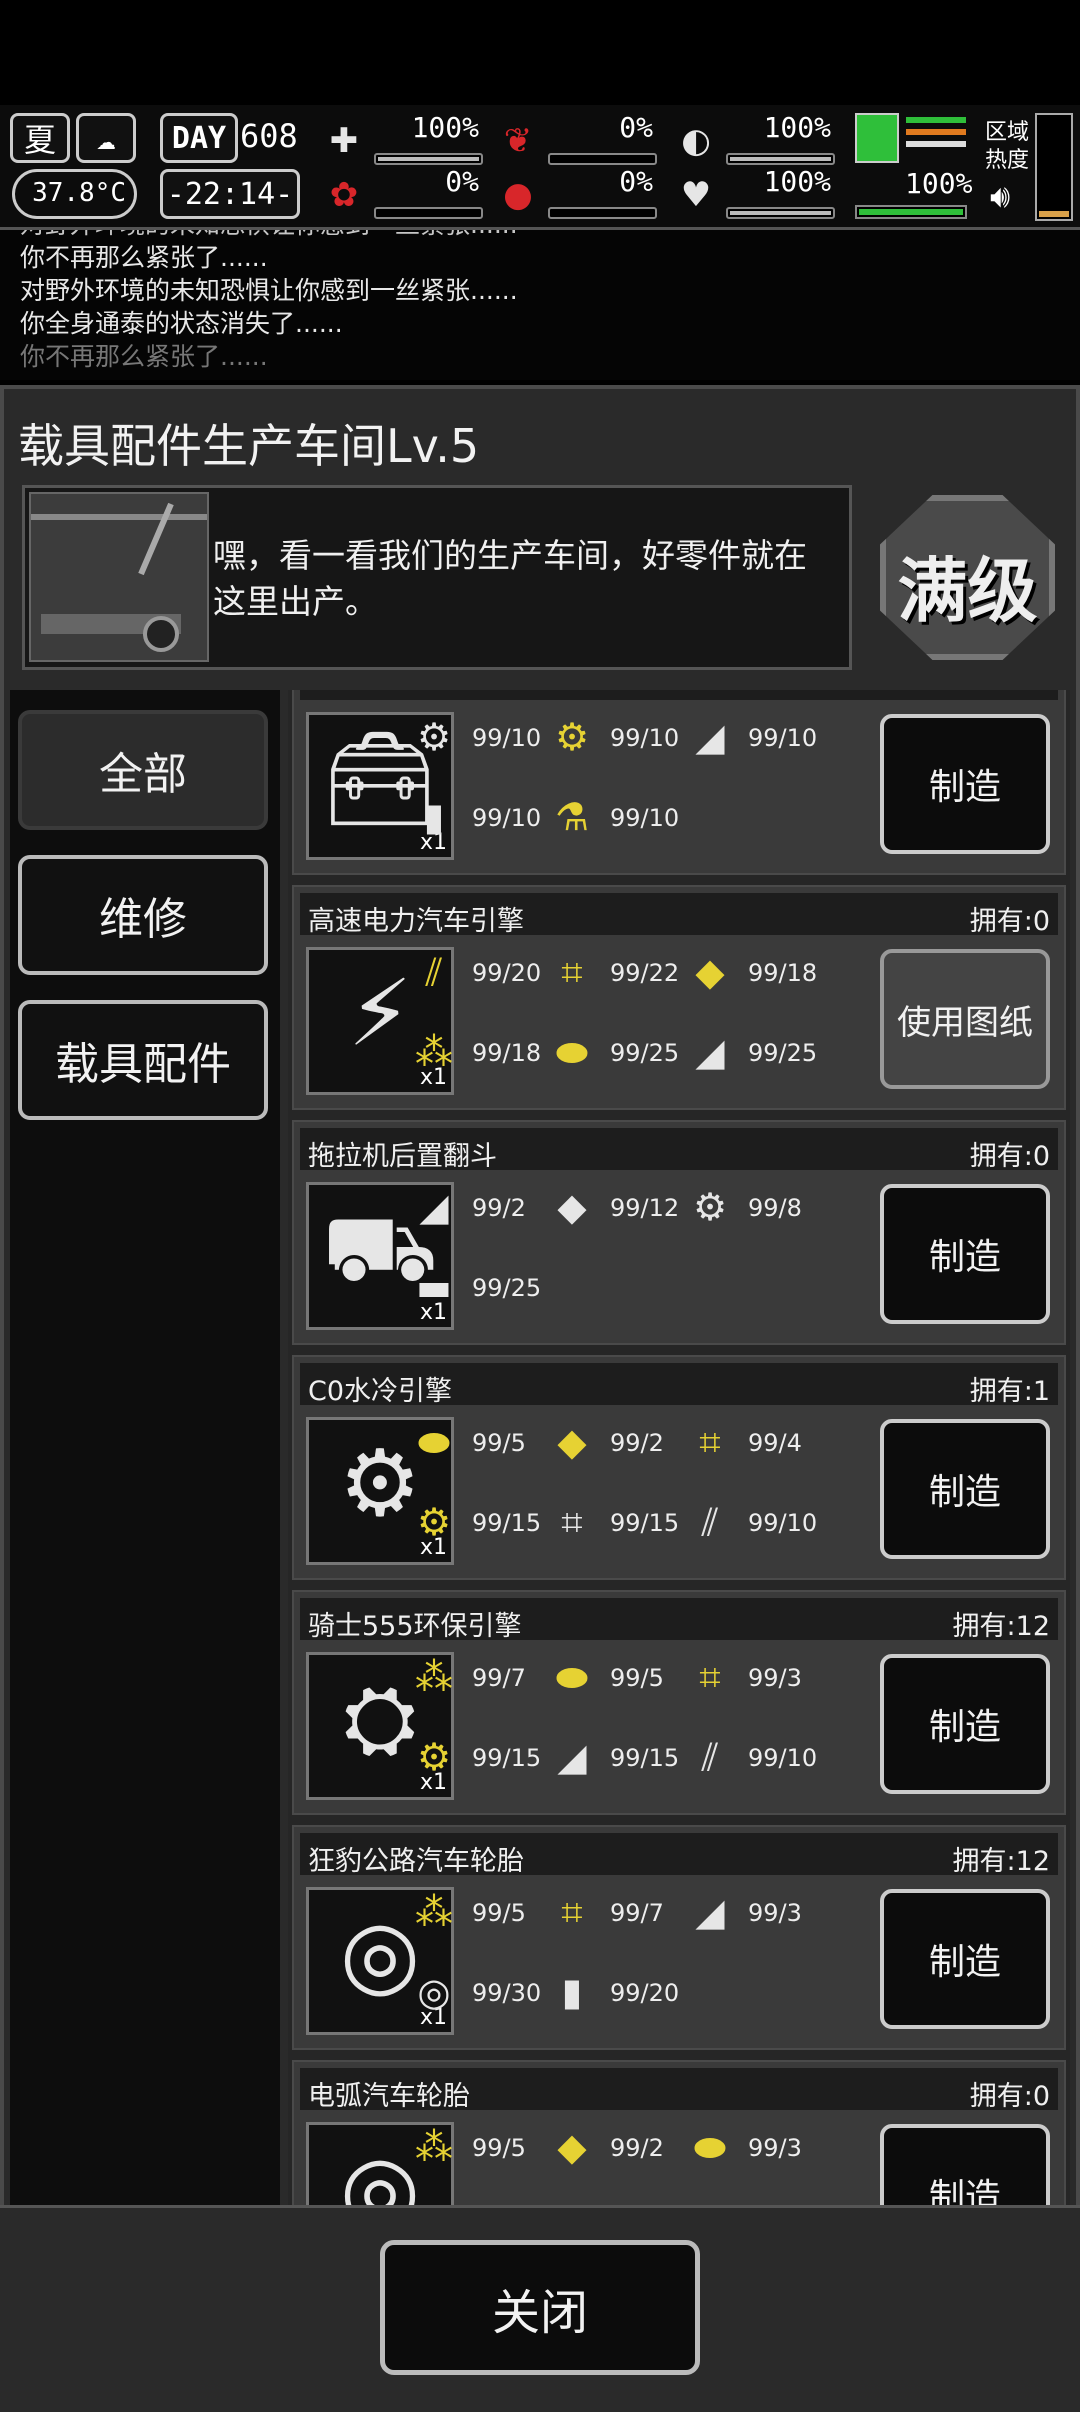 This screenshot has width=1080, height=2412. Describe the element at coordinates (572, 1992) in the screenshot. I see `oil-can-icon: ▮` at that location.